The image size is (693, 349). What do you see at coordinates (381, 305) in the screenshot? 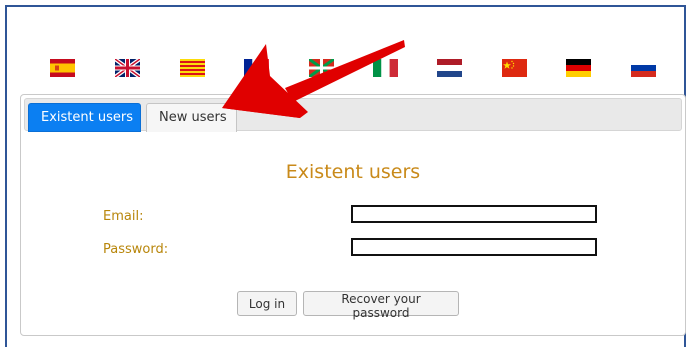
I see `recover-password-button: Recover your password` at bounding box center [381, 305].